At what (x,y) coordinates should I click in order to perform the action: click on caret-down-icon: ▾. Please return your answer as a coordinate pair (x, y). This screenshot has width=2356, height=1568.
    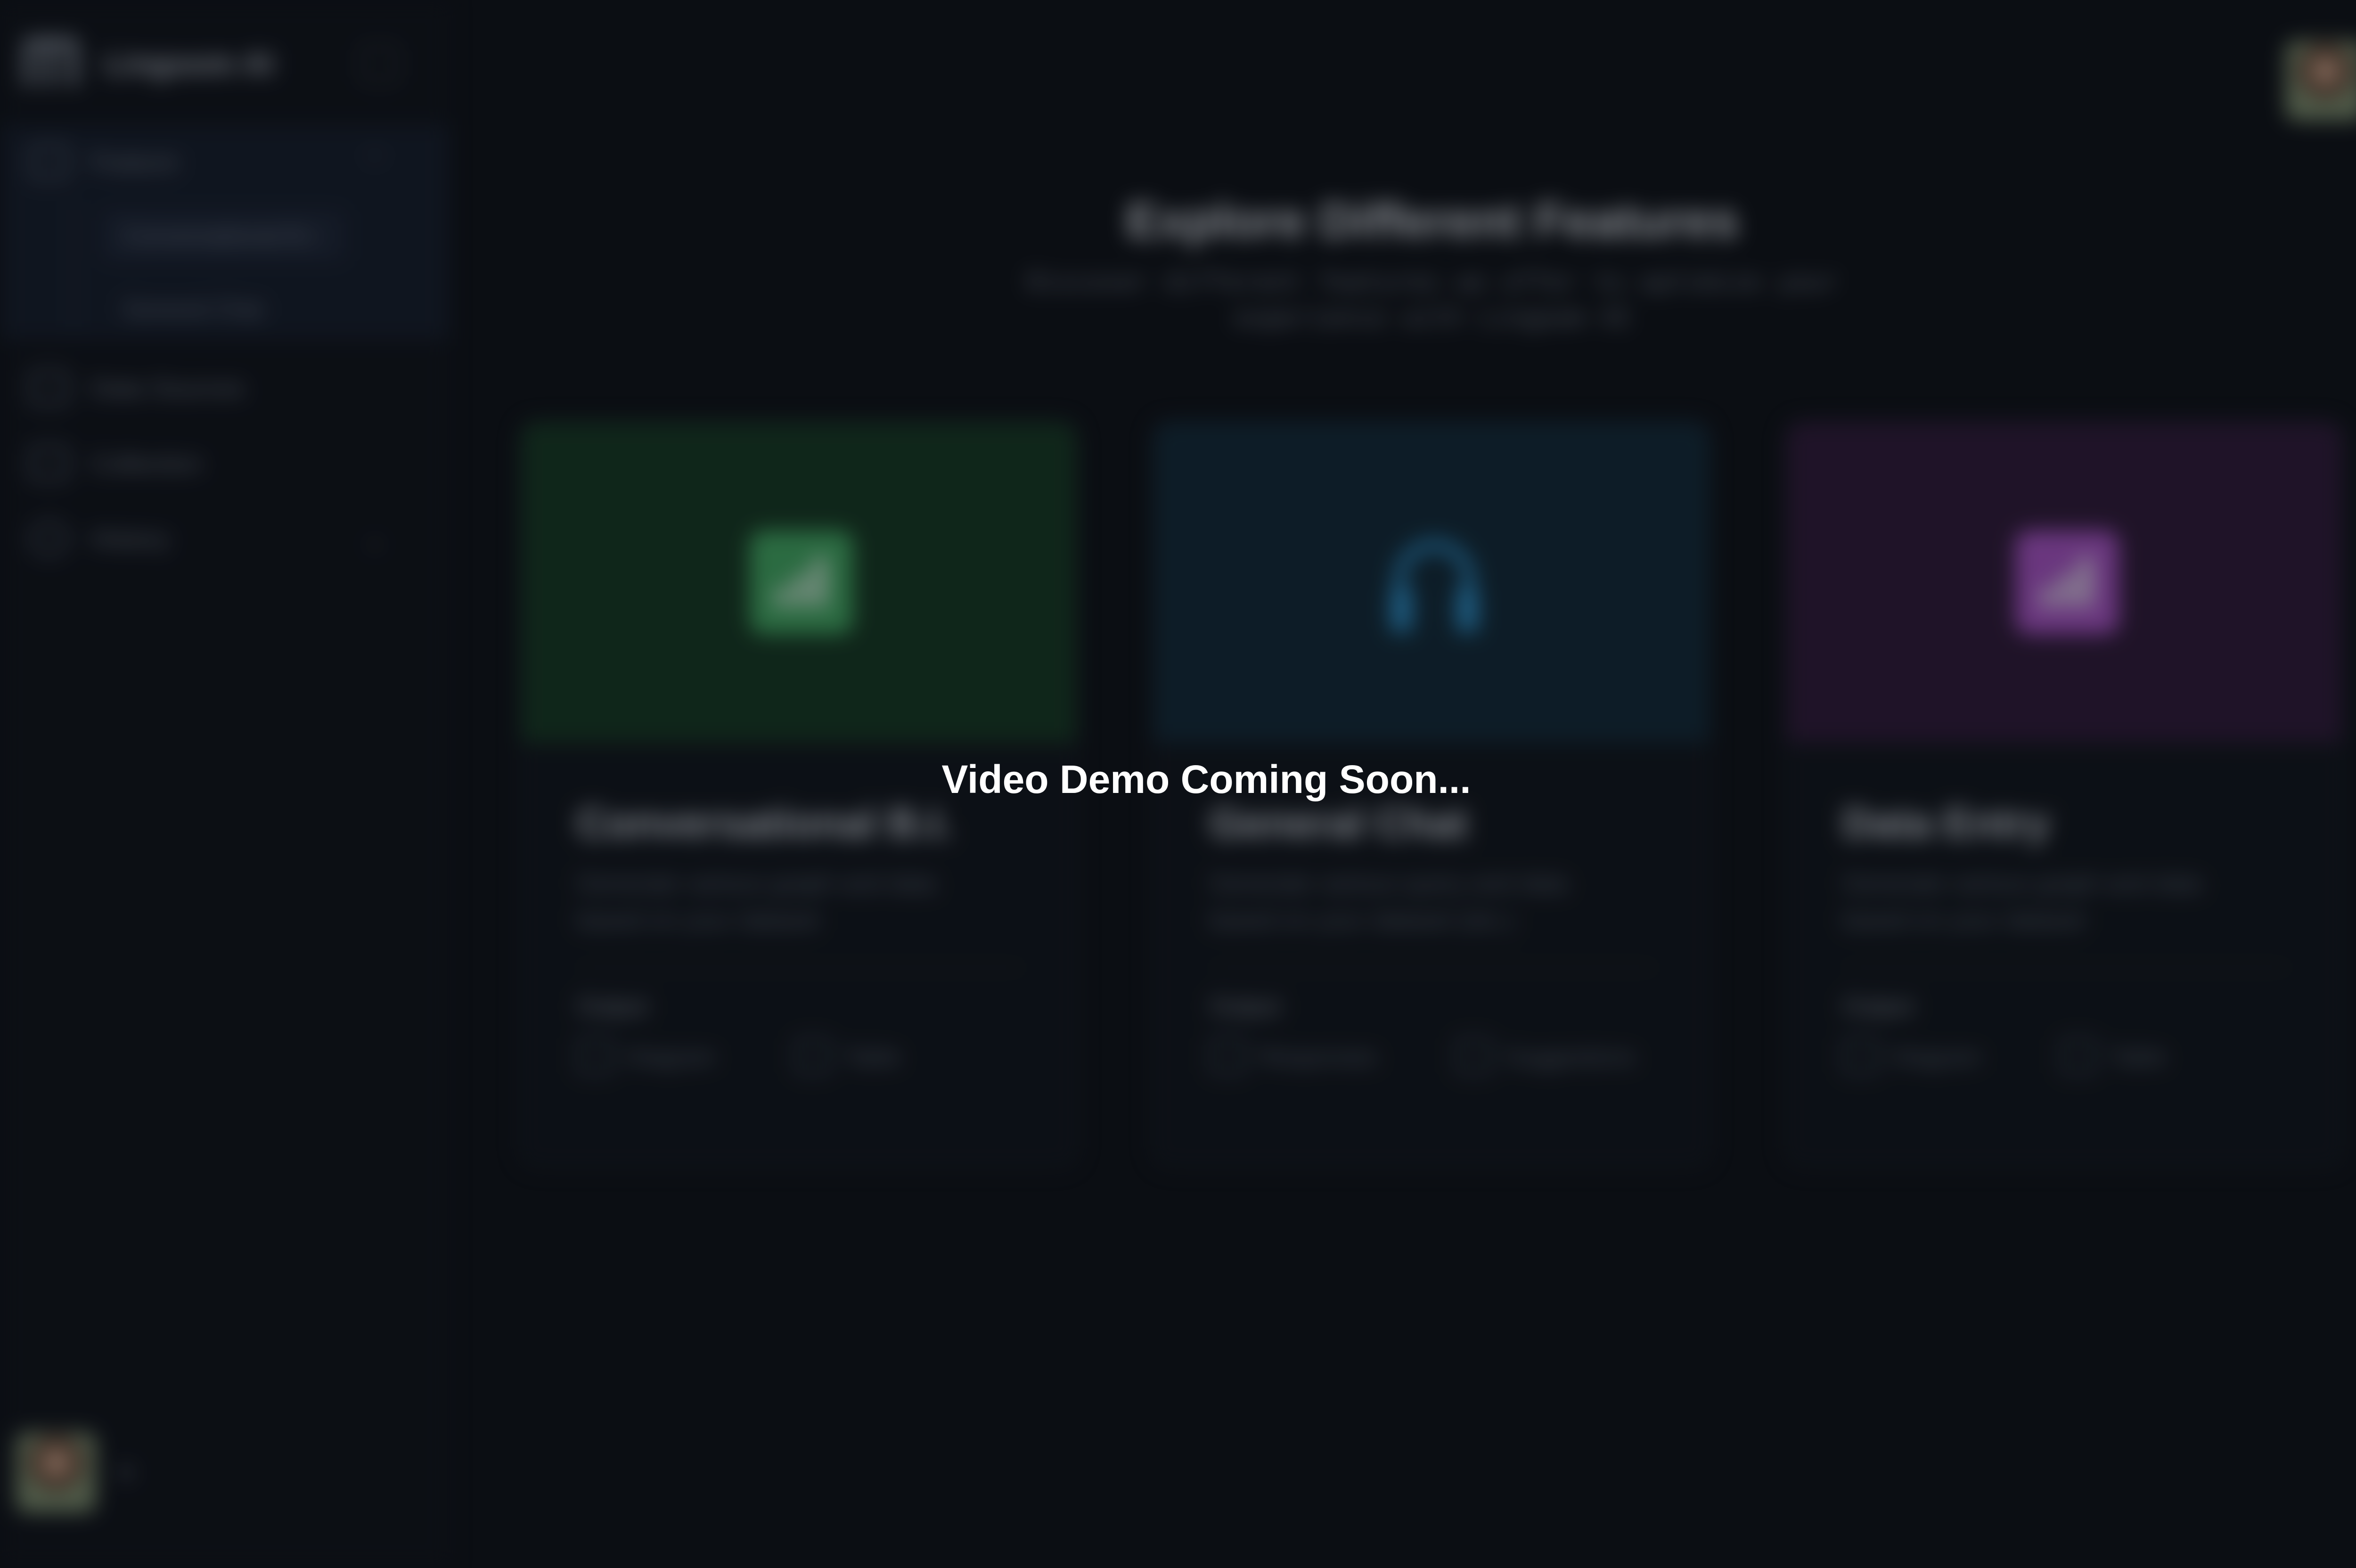
    Looking at the image, I should click on (126, 1473).